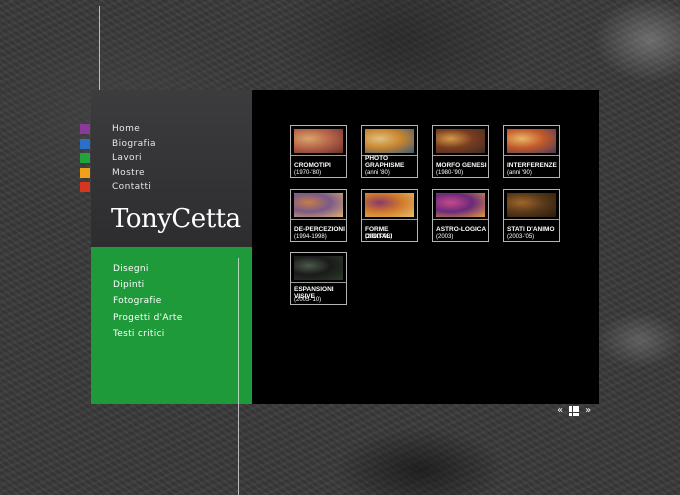 This screenshot has width=680, height=495. I want to click on thumb-subtitle: (1980-'90), so click(450, 173).